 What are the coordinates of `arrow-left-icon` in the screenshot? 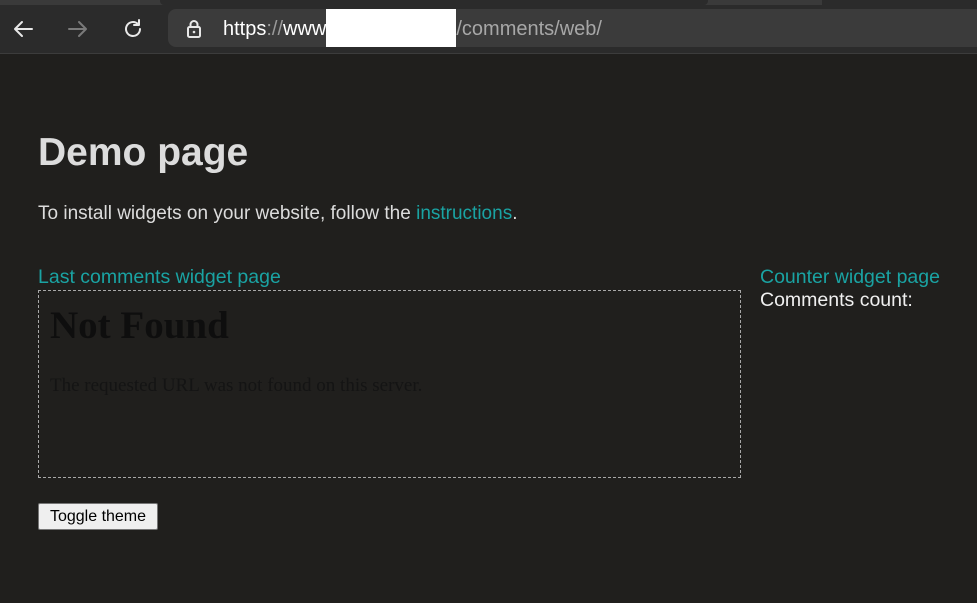 It's located at (23, 29).